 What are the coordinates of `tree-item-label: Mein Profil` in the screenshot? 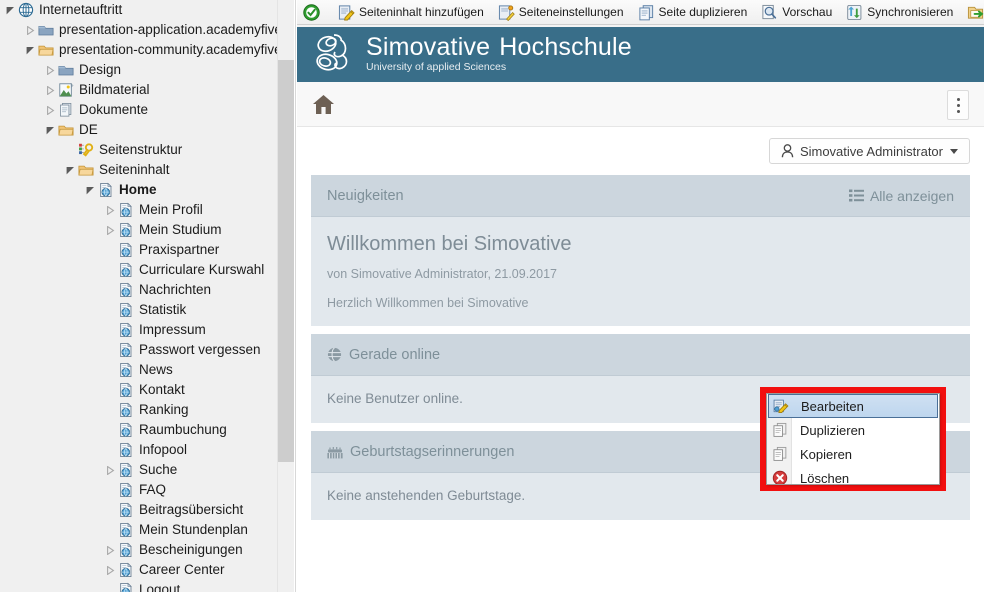 It's located at (171, 209).